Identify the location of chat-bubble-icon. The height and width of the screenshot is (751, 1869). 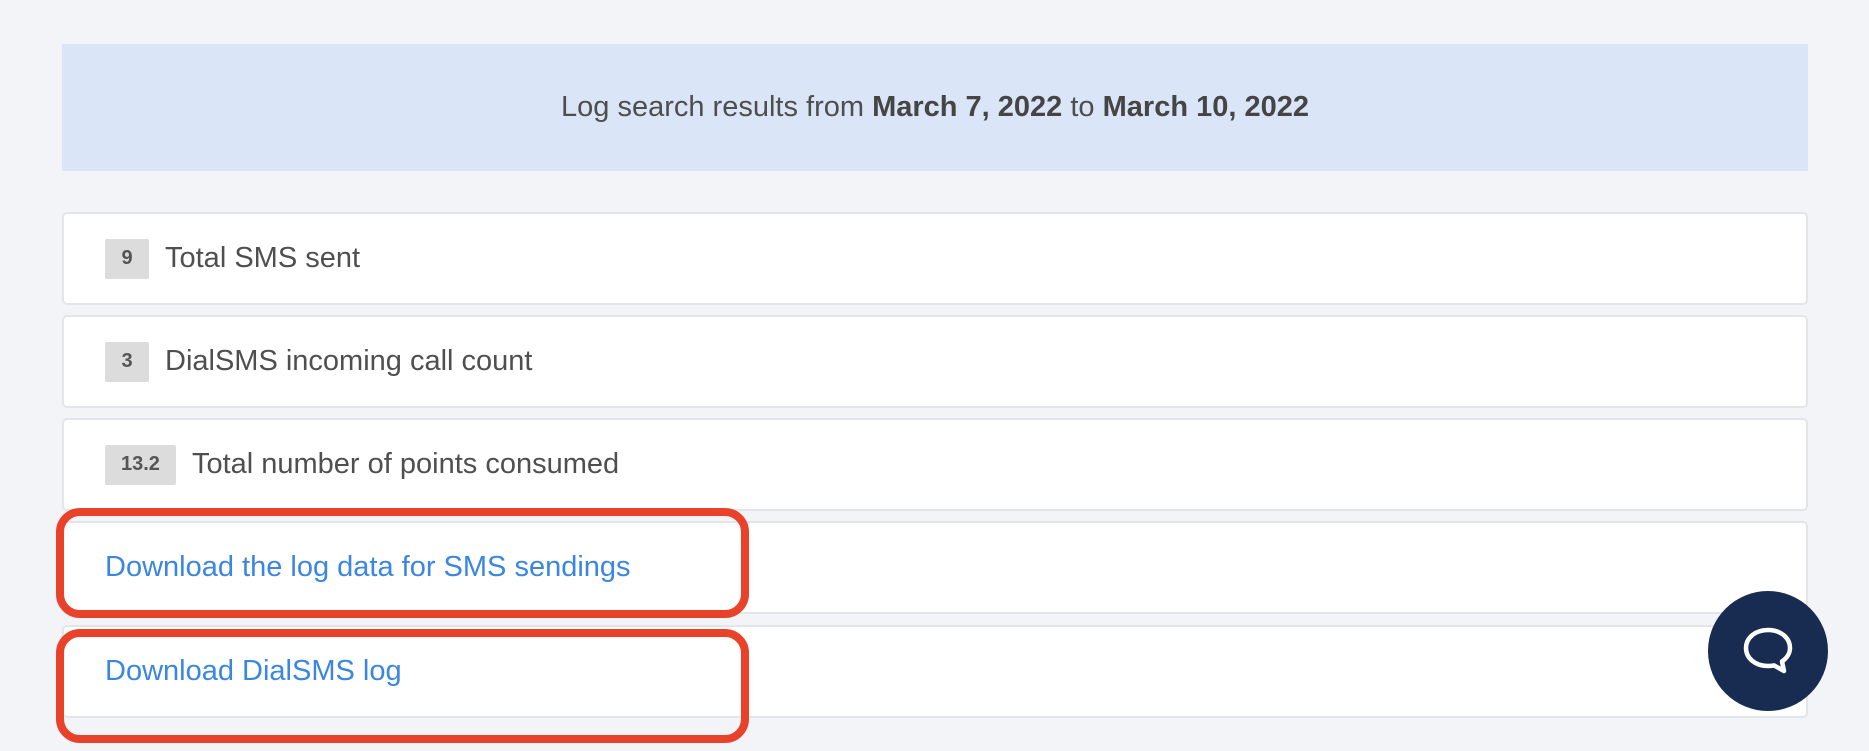
(1768, 650).